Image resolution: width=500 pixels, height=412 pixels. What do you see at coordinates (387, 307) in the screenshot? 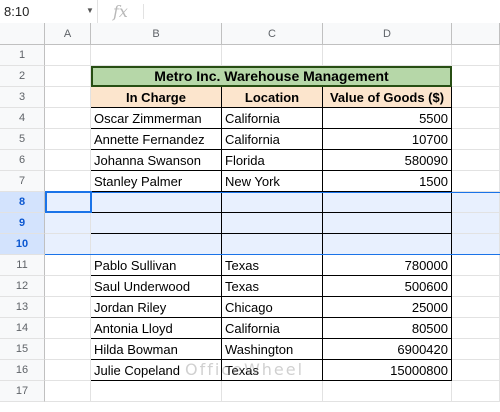
I see `value-cell: 25000` at bounding box center [387, 307].